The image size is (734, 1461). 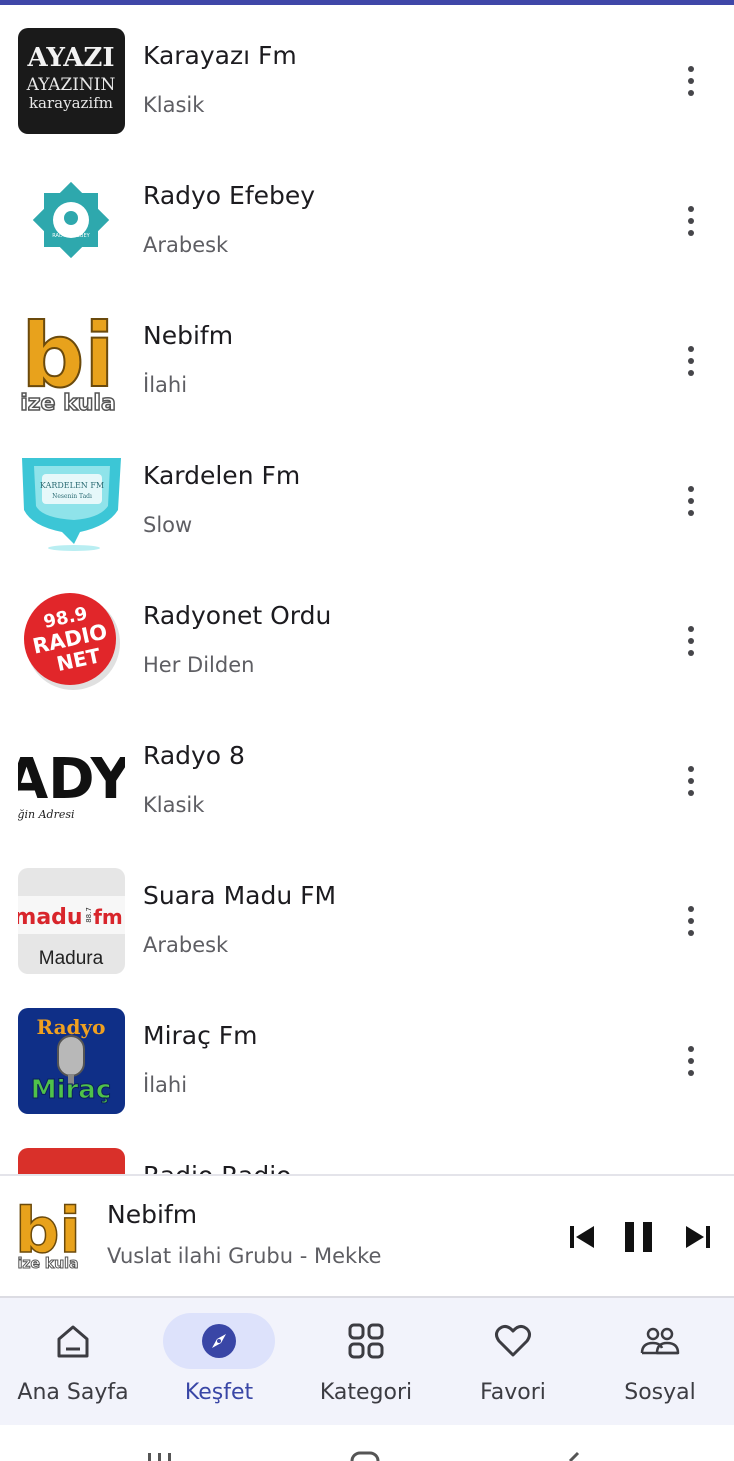 What do you see at coordinates (660, 1361) in the screenshot?
I see `nav-sosyal: Sosyal` at bounding box center [660, 1361].